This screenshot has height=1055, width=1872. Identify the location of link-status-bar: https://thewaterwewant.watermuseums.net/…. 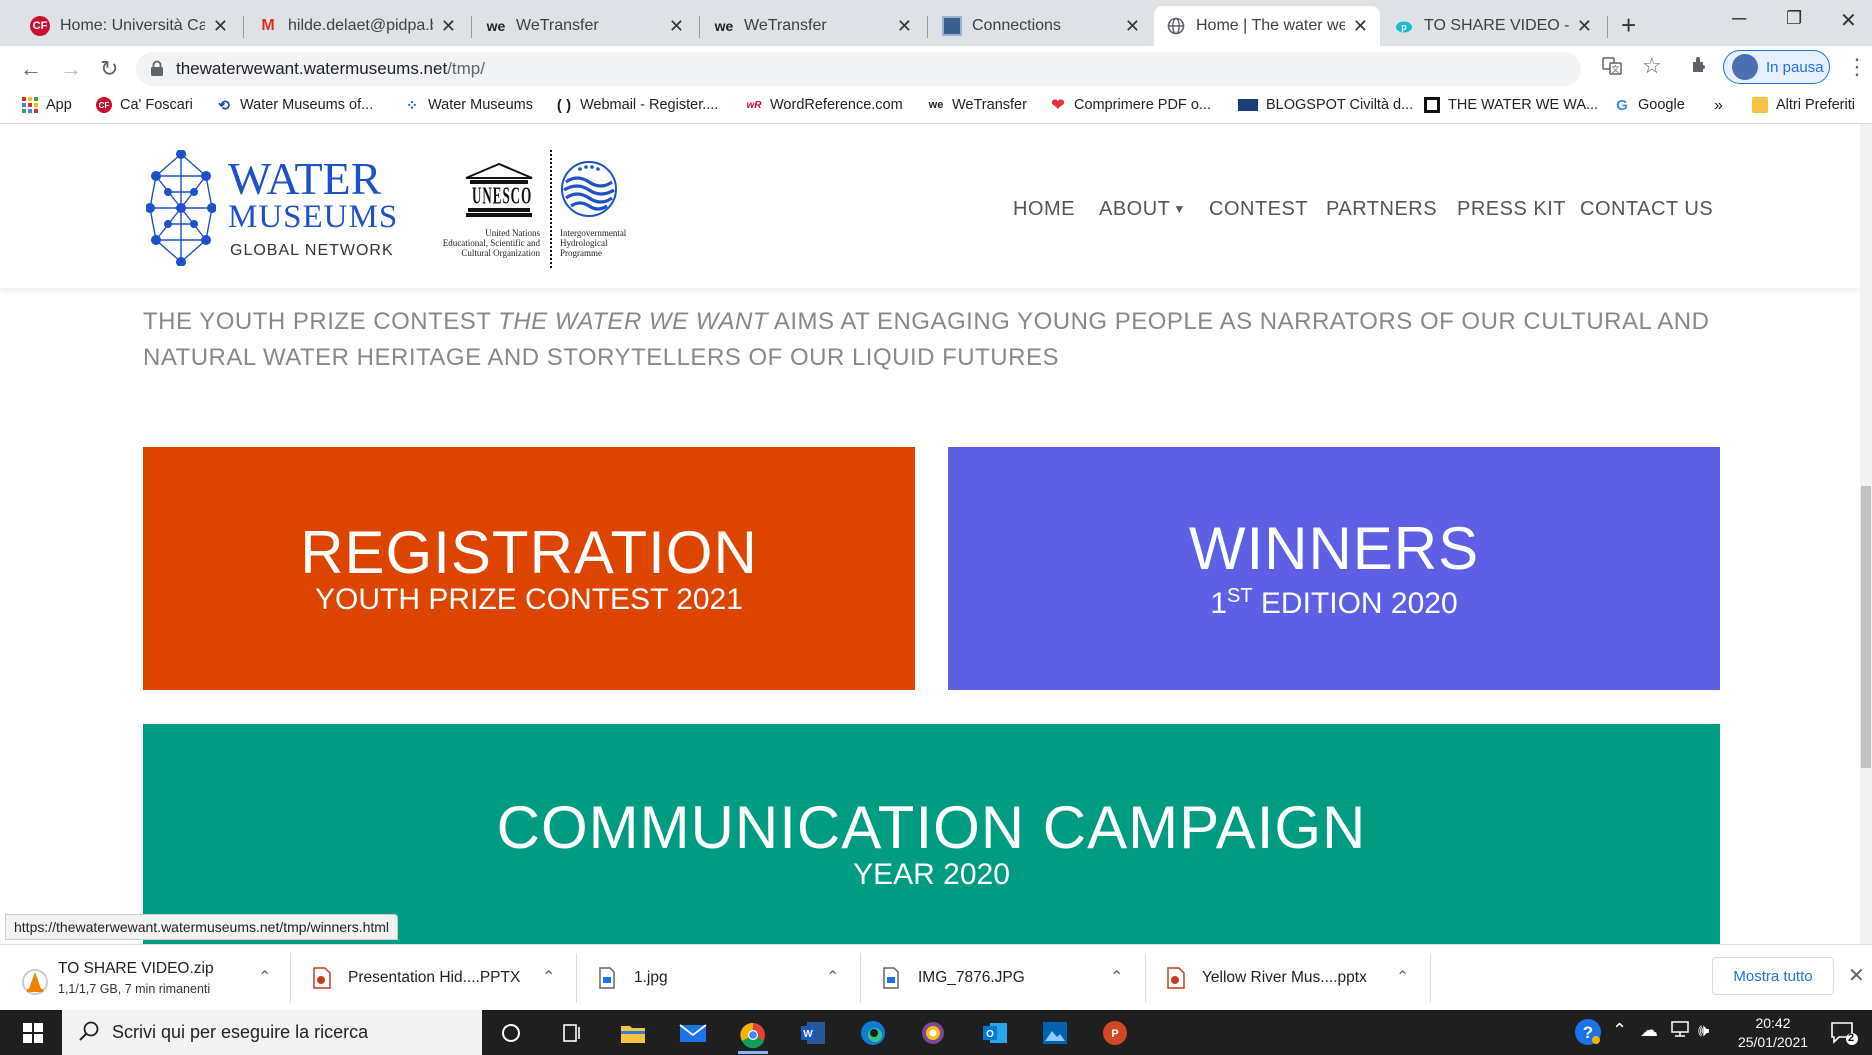
(202, 927).